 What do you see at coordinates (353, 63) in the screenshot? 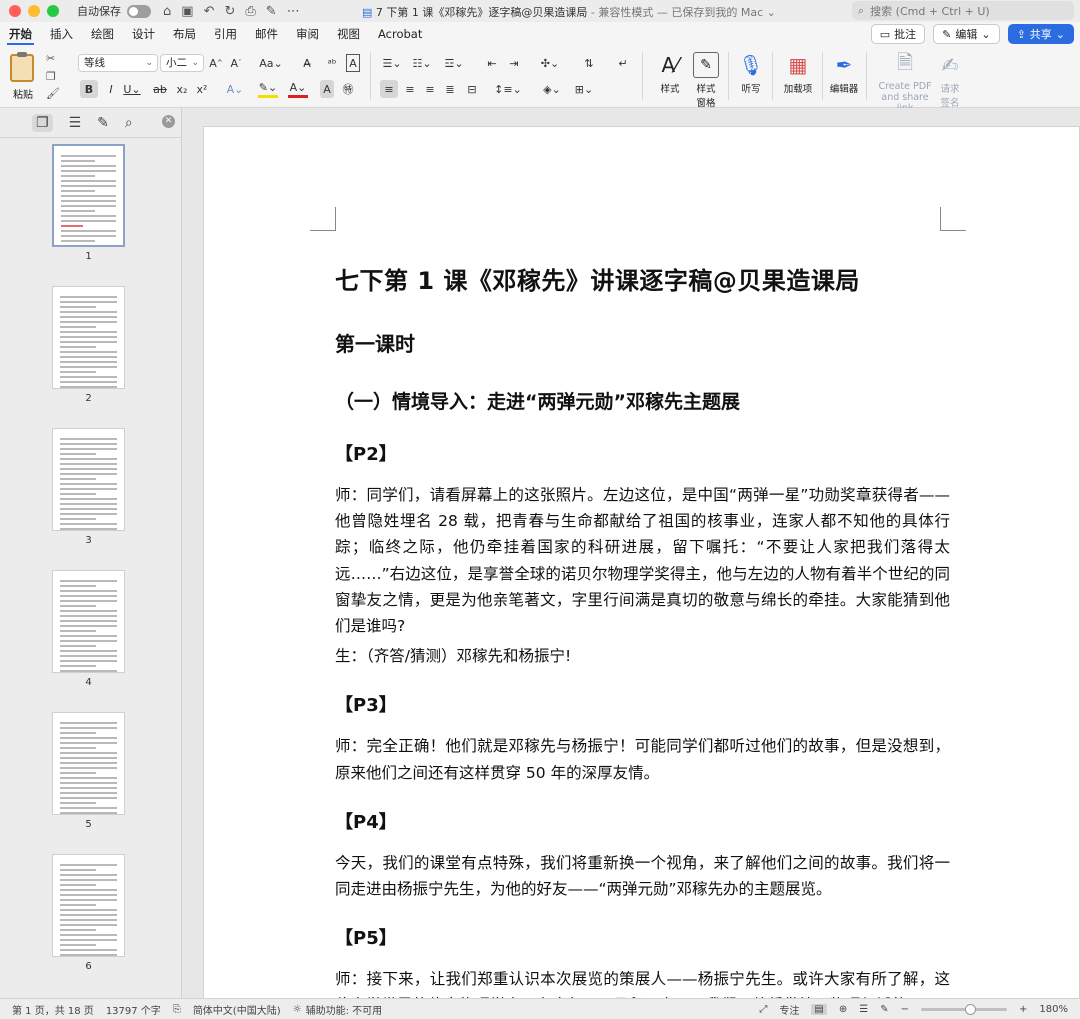
I see `character-border-icon: A` at bounding box center [353, 63].